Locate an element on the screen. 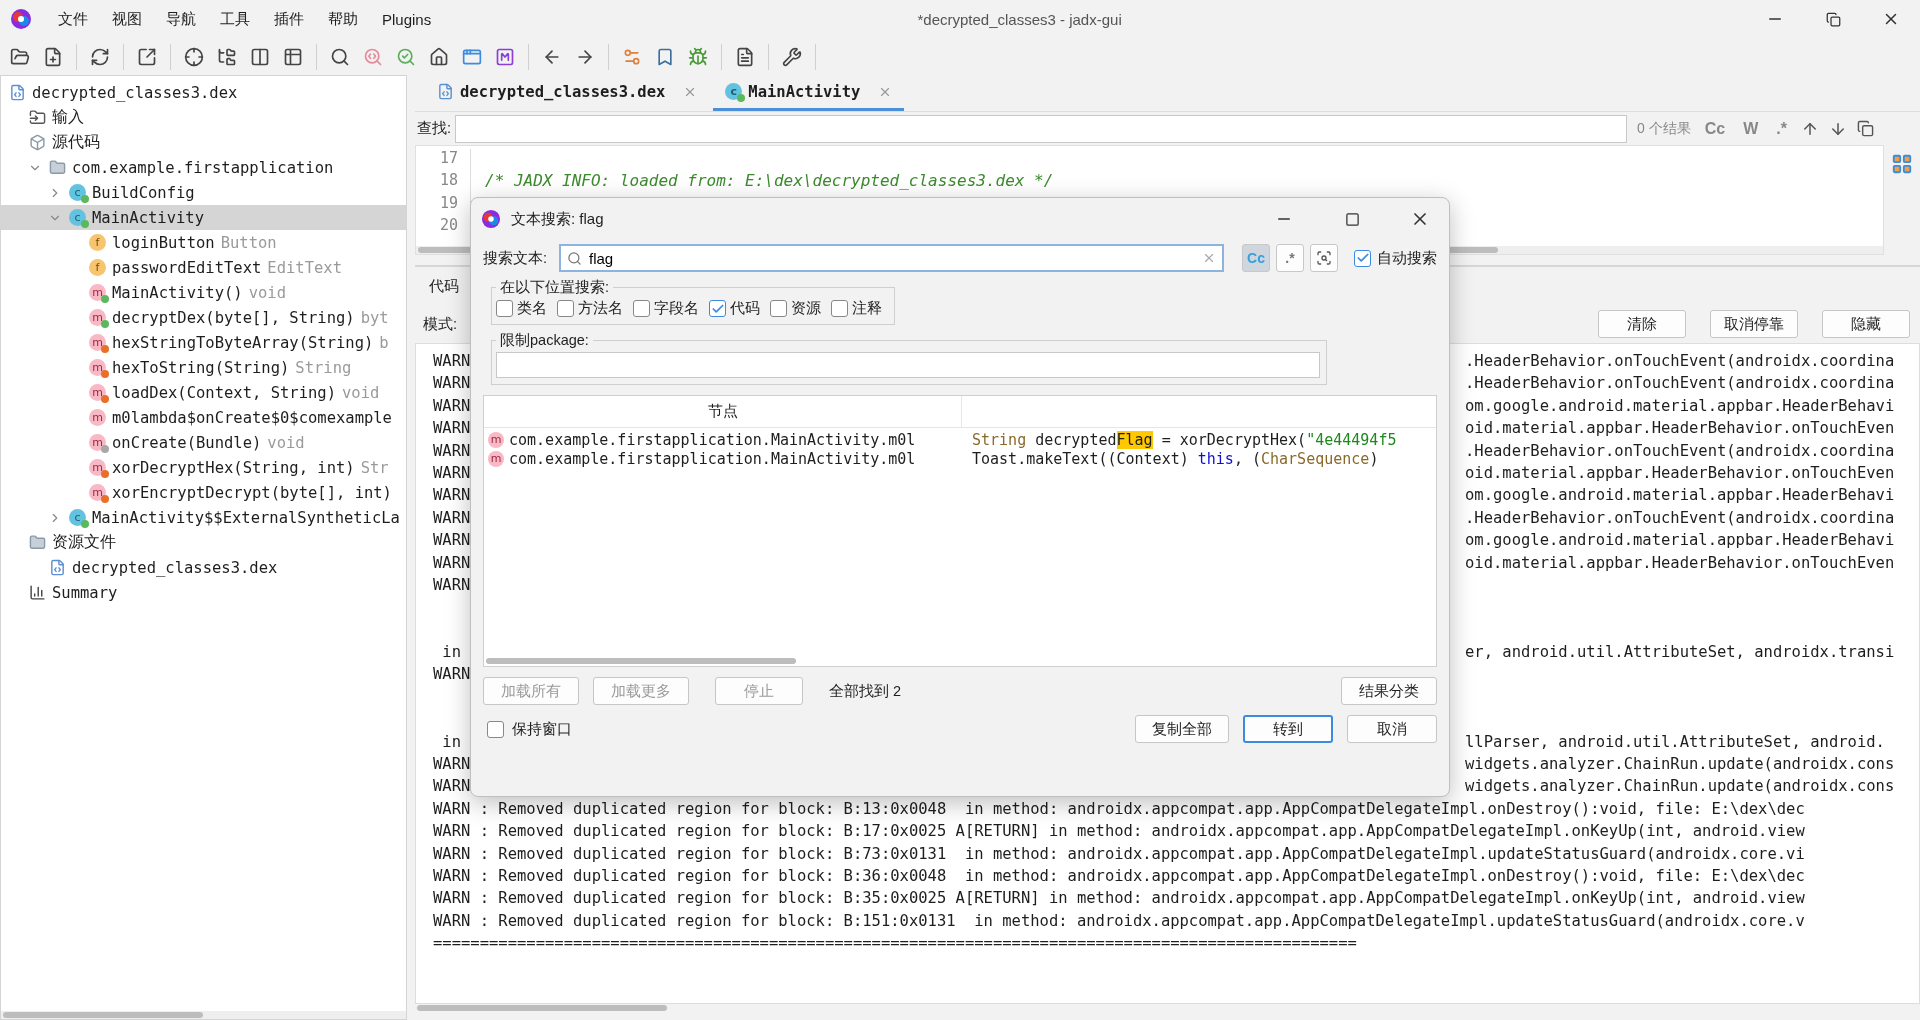 Image resolution: width=1920 pixels, height=1020 pixels. wrench-icon is located at coordinates (792, 56).